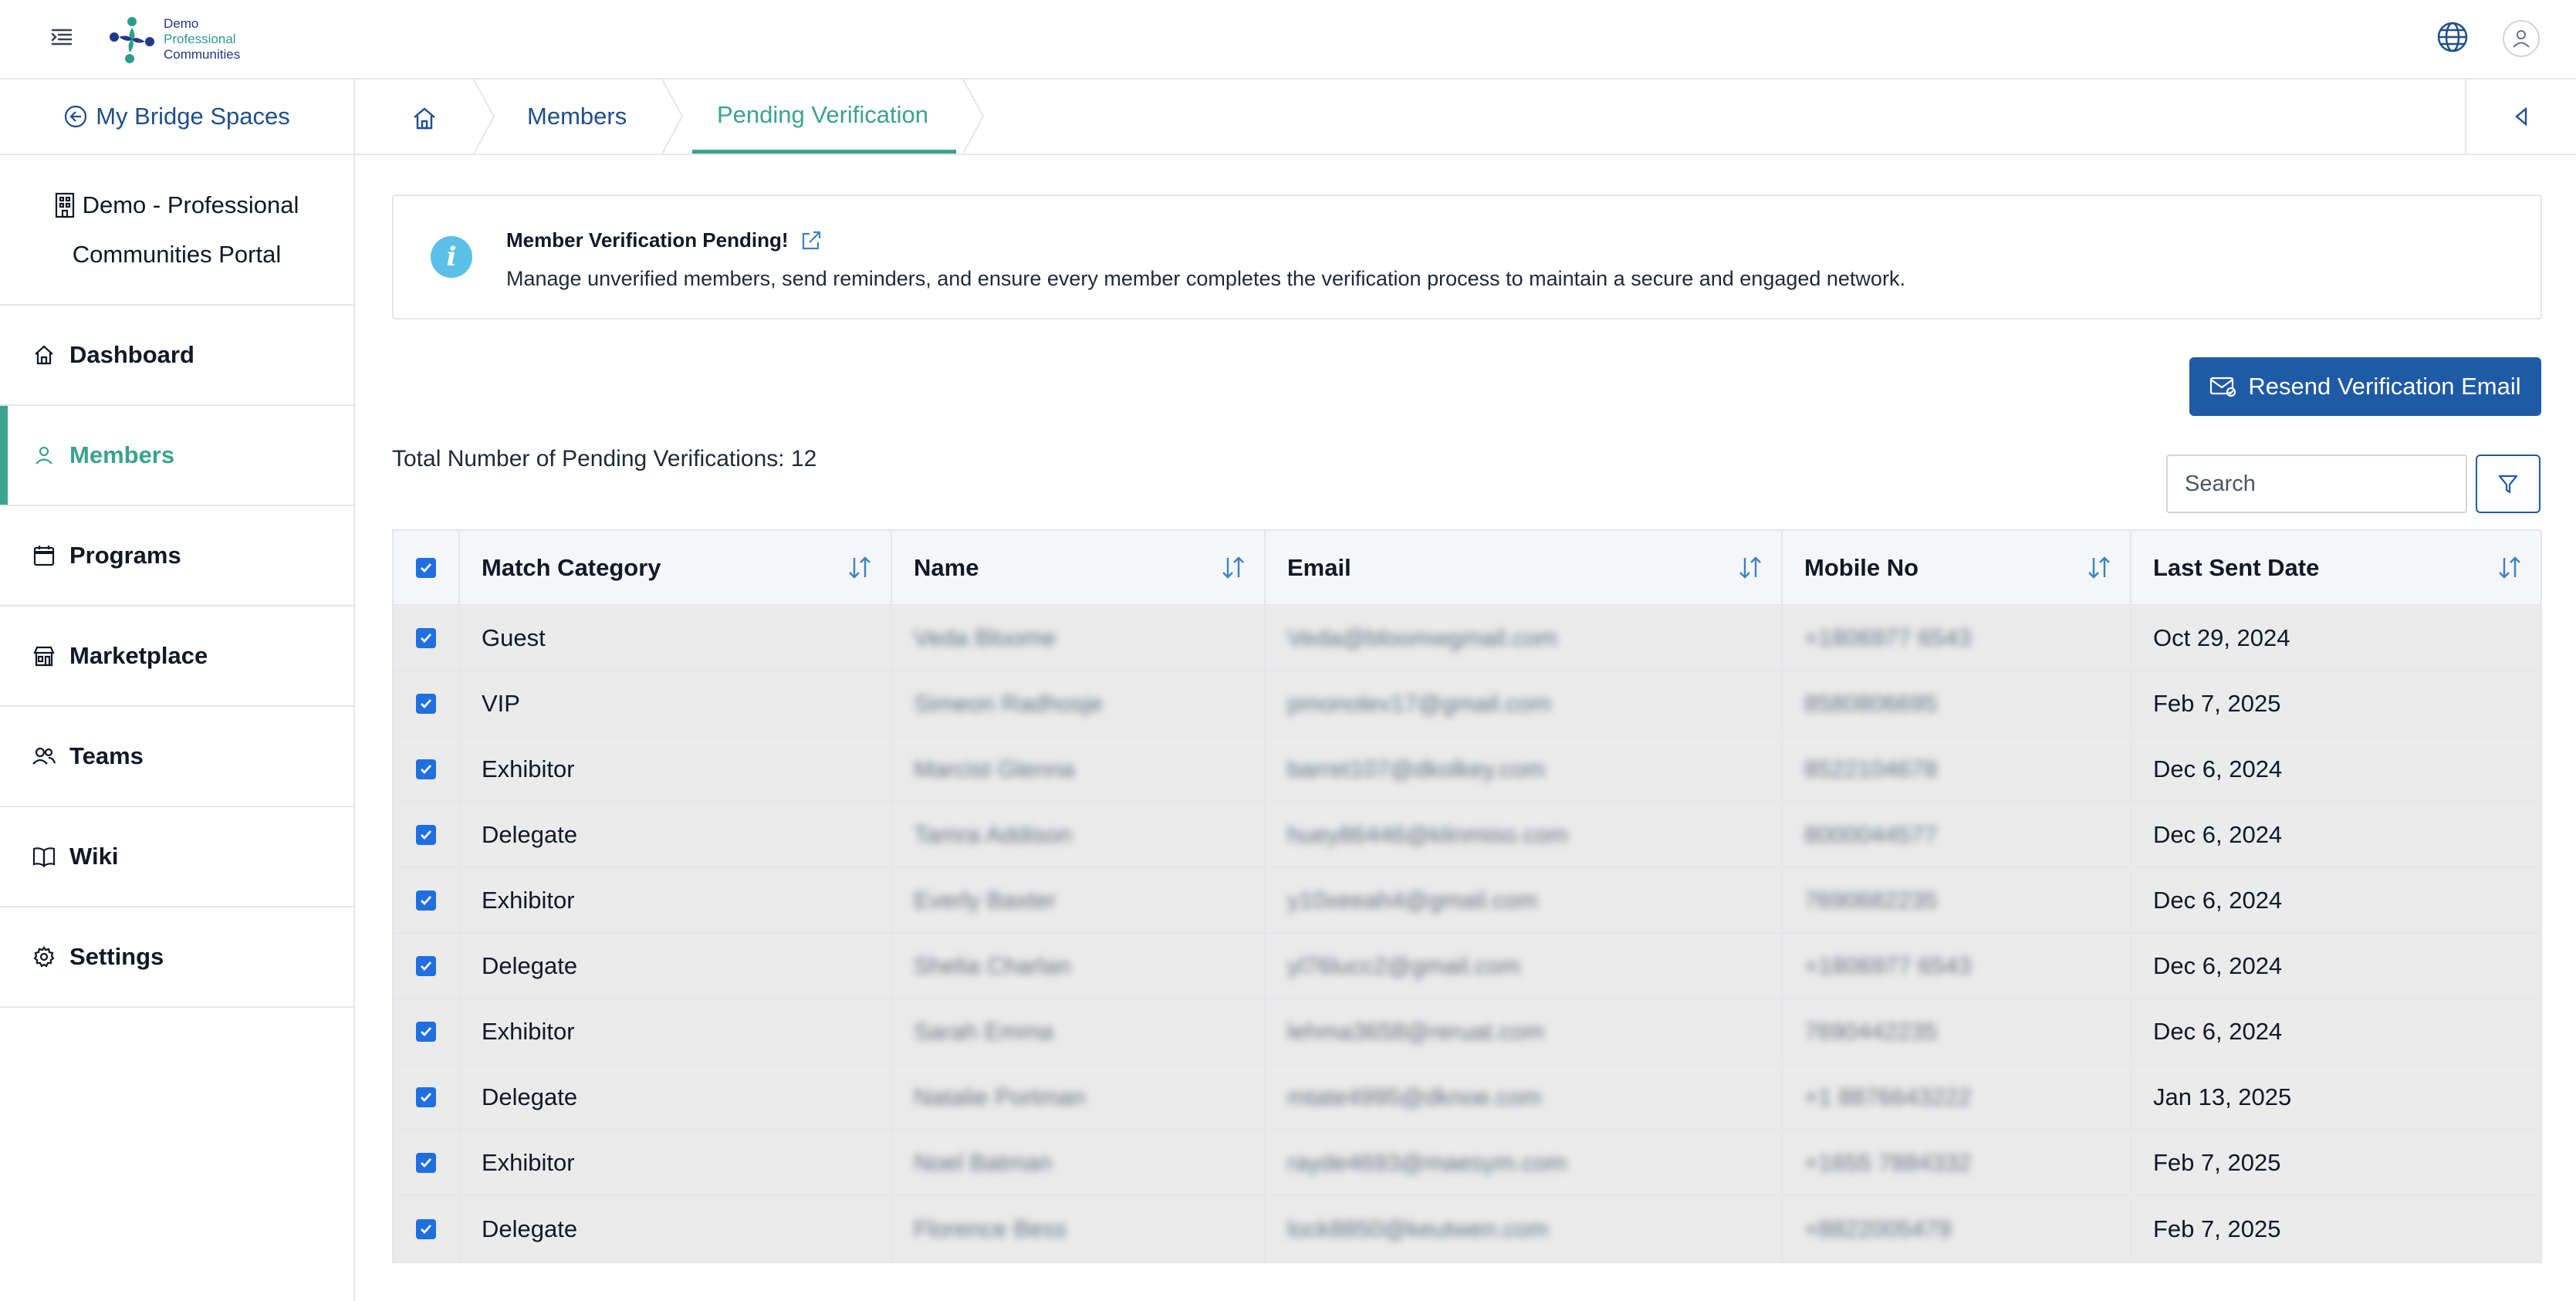 The height and width of the screenshot is (1301, 2576). What do you see at coordinates (676, 567) in the screenshot?
I see `column-header-match-category: Match Category` at bounding box center [676, 567].